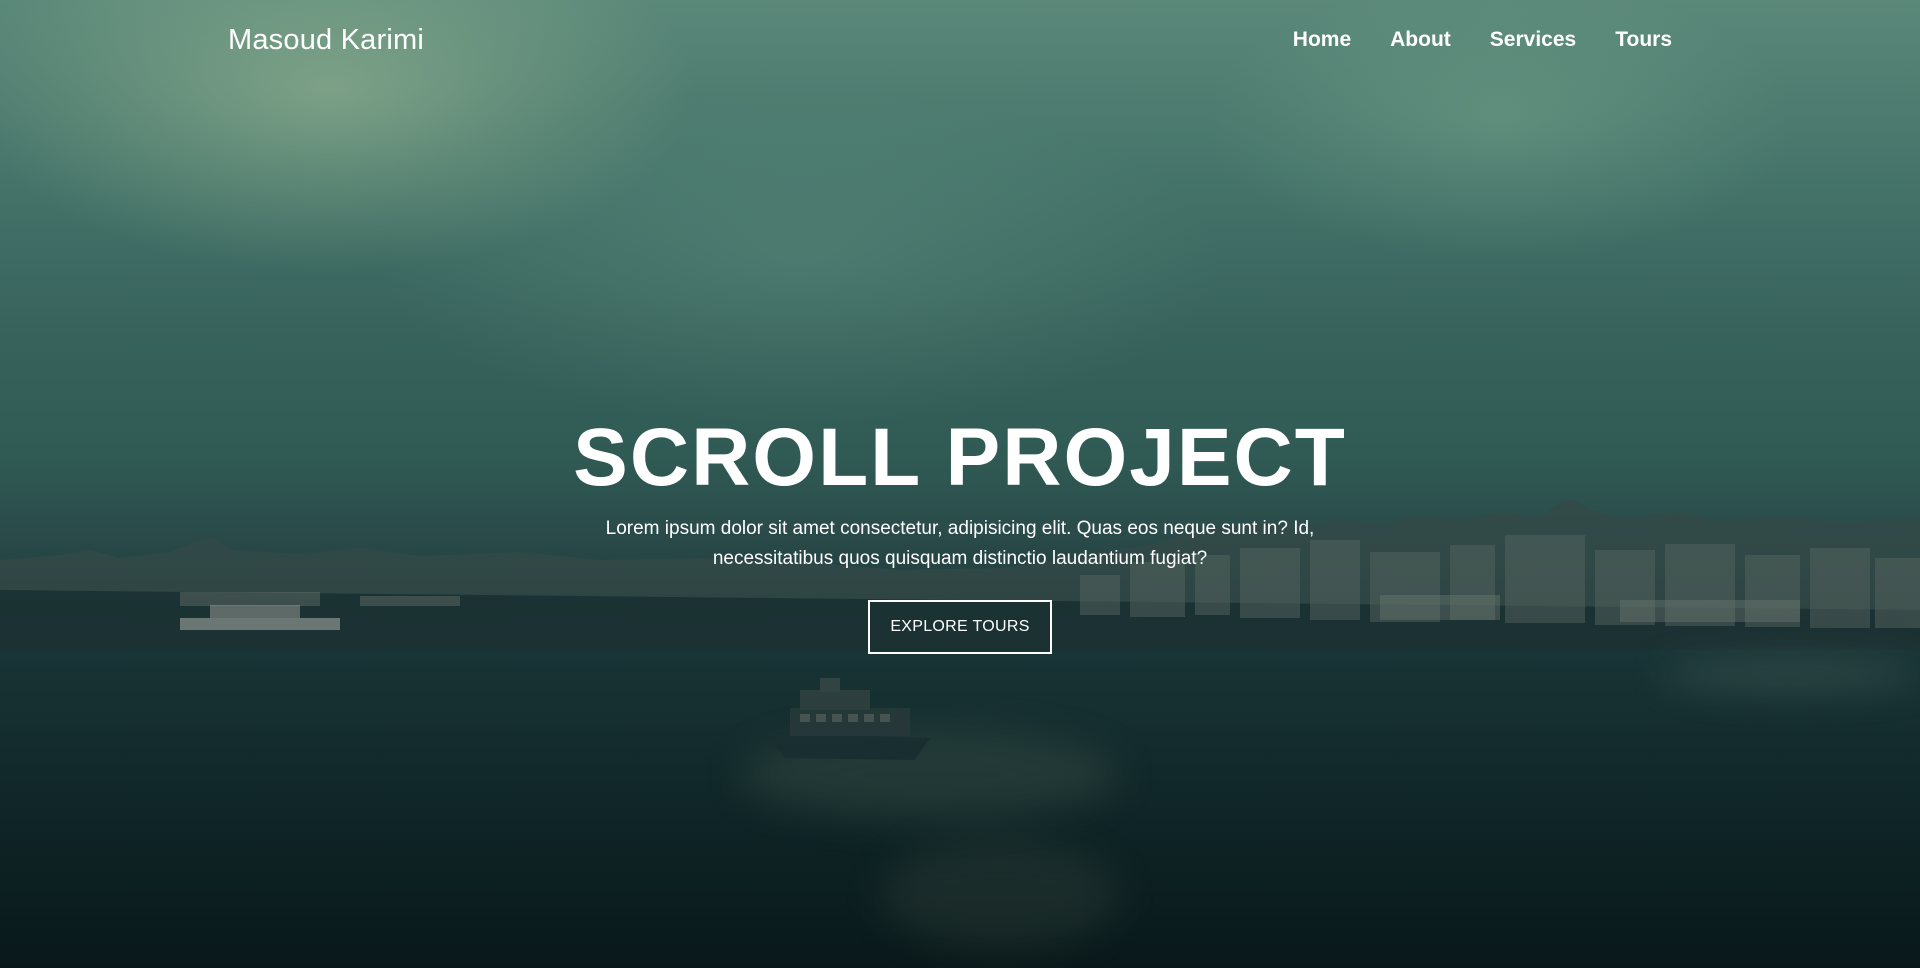 The width and height of the screenshot is (1920, 968). Describe the element at coordinates (1420, 40) in the screenshot. I see `nav-link-about: About` at that location.